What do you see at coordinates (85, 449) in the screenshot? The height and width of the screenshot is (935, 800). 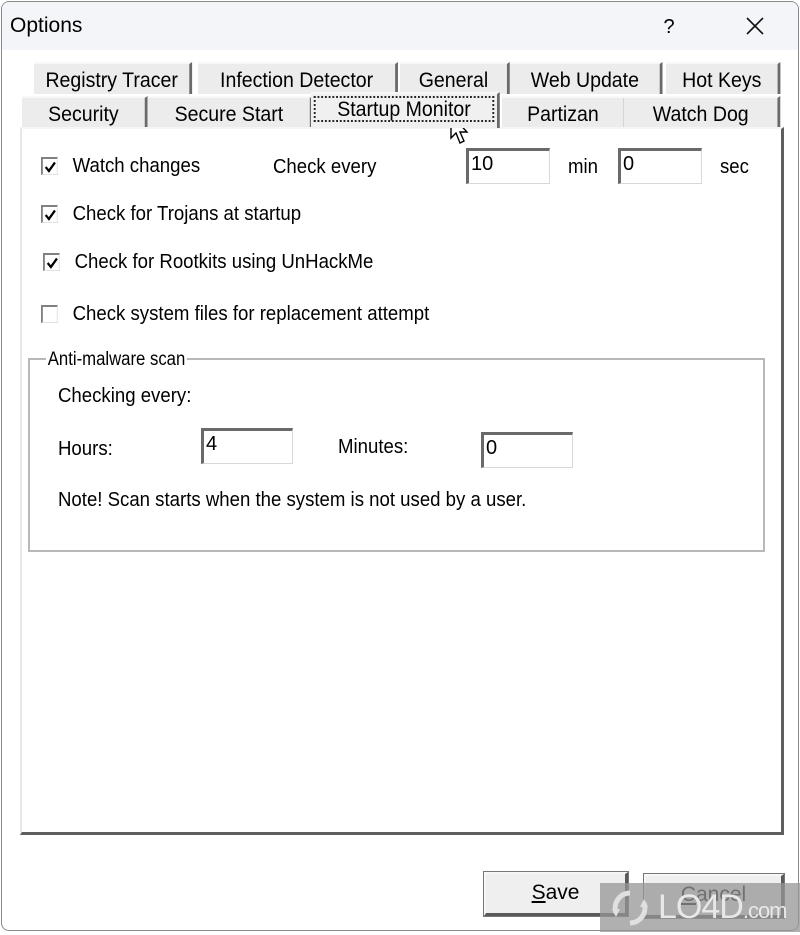 I see `hours-label: Hours:` at bounding box center [85, 449].